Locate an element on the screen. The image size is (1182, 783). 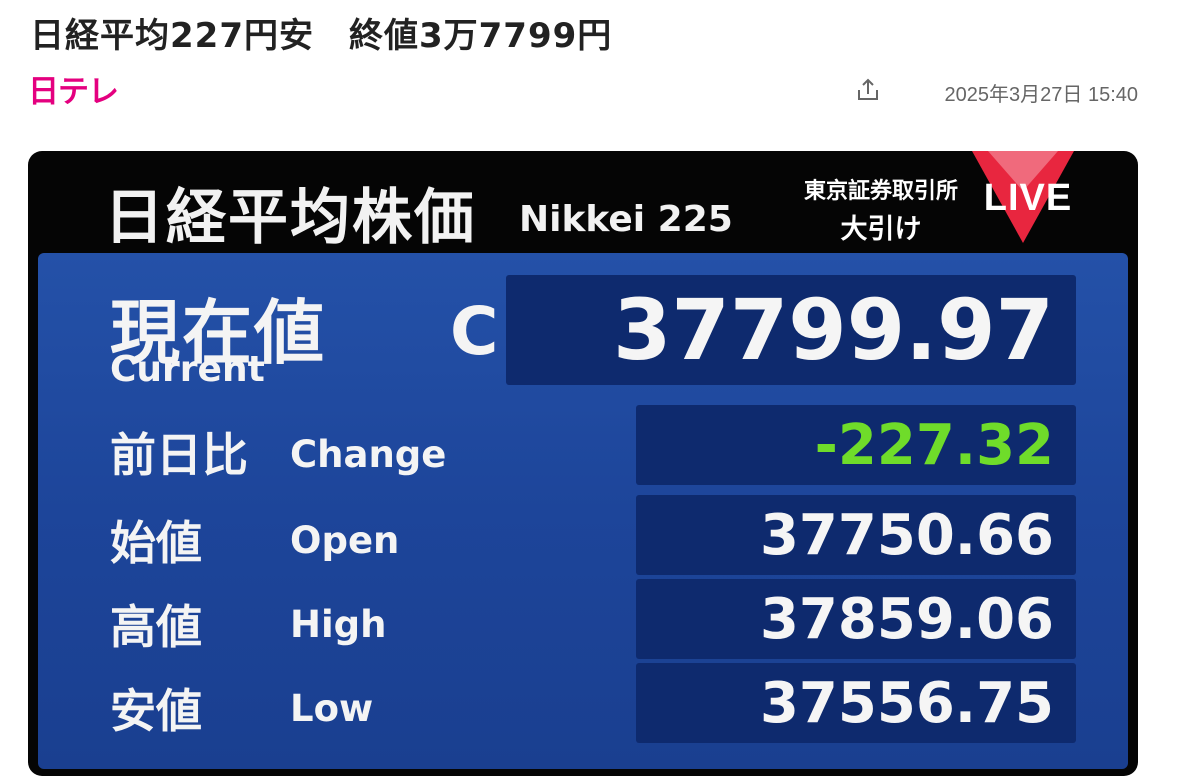
tv-title: 日経平均株価 is located at coordinates (290, 218).